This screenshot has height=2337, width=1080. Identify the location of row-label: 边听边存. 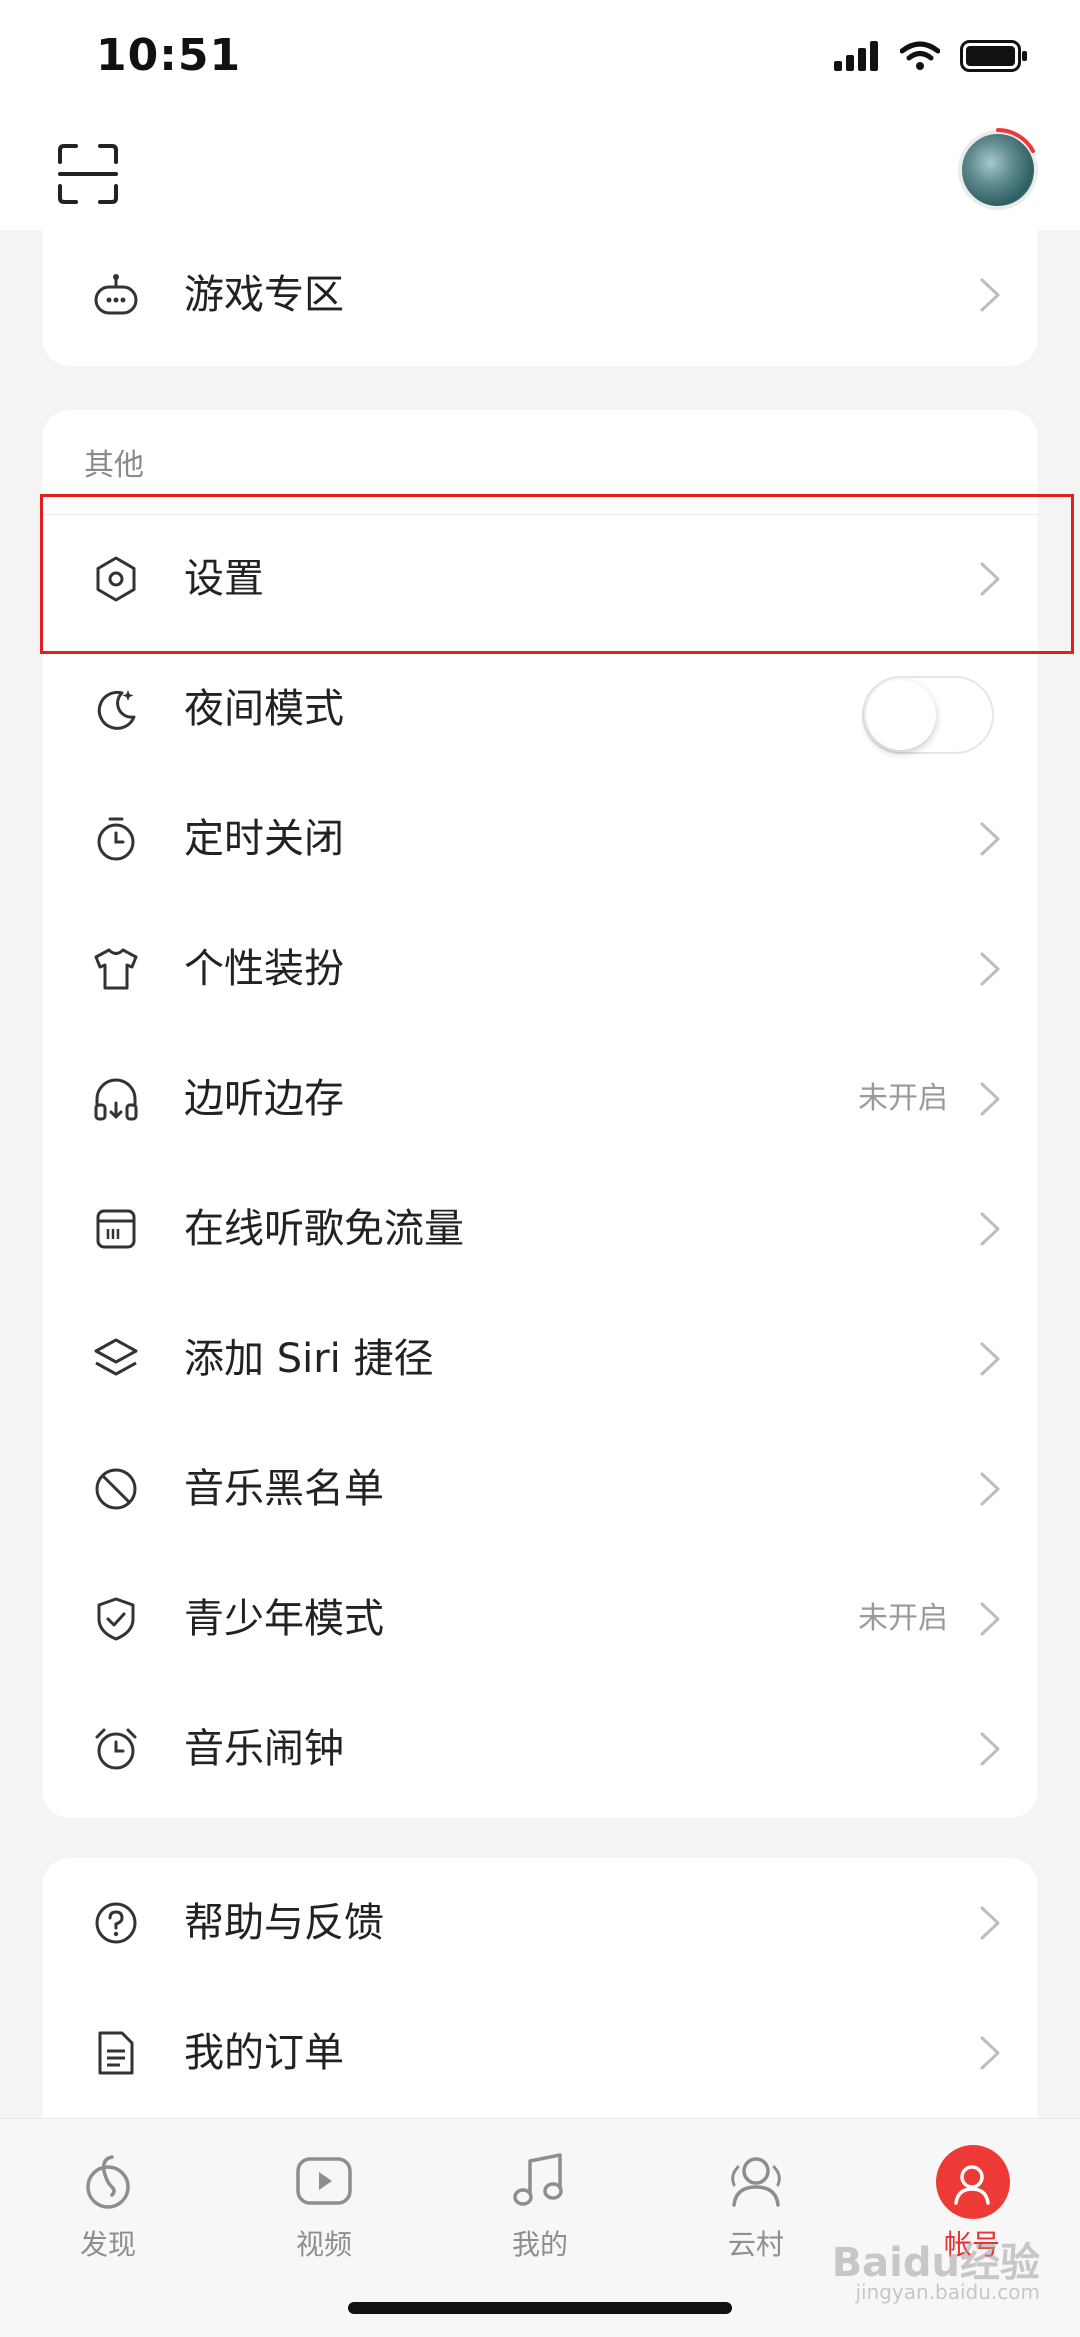
(264, 1099).